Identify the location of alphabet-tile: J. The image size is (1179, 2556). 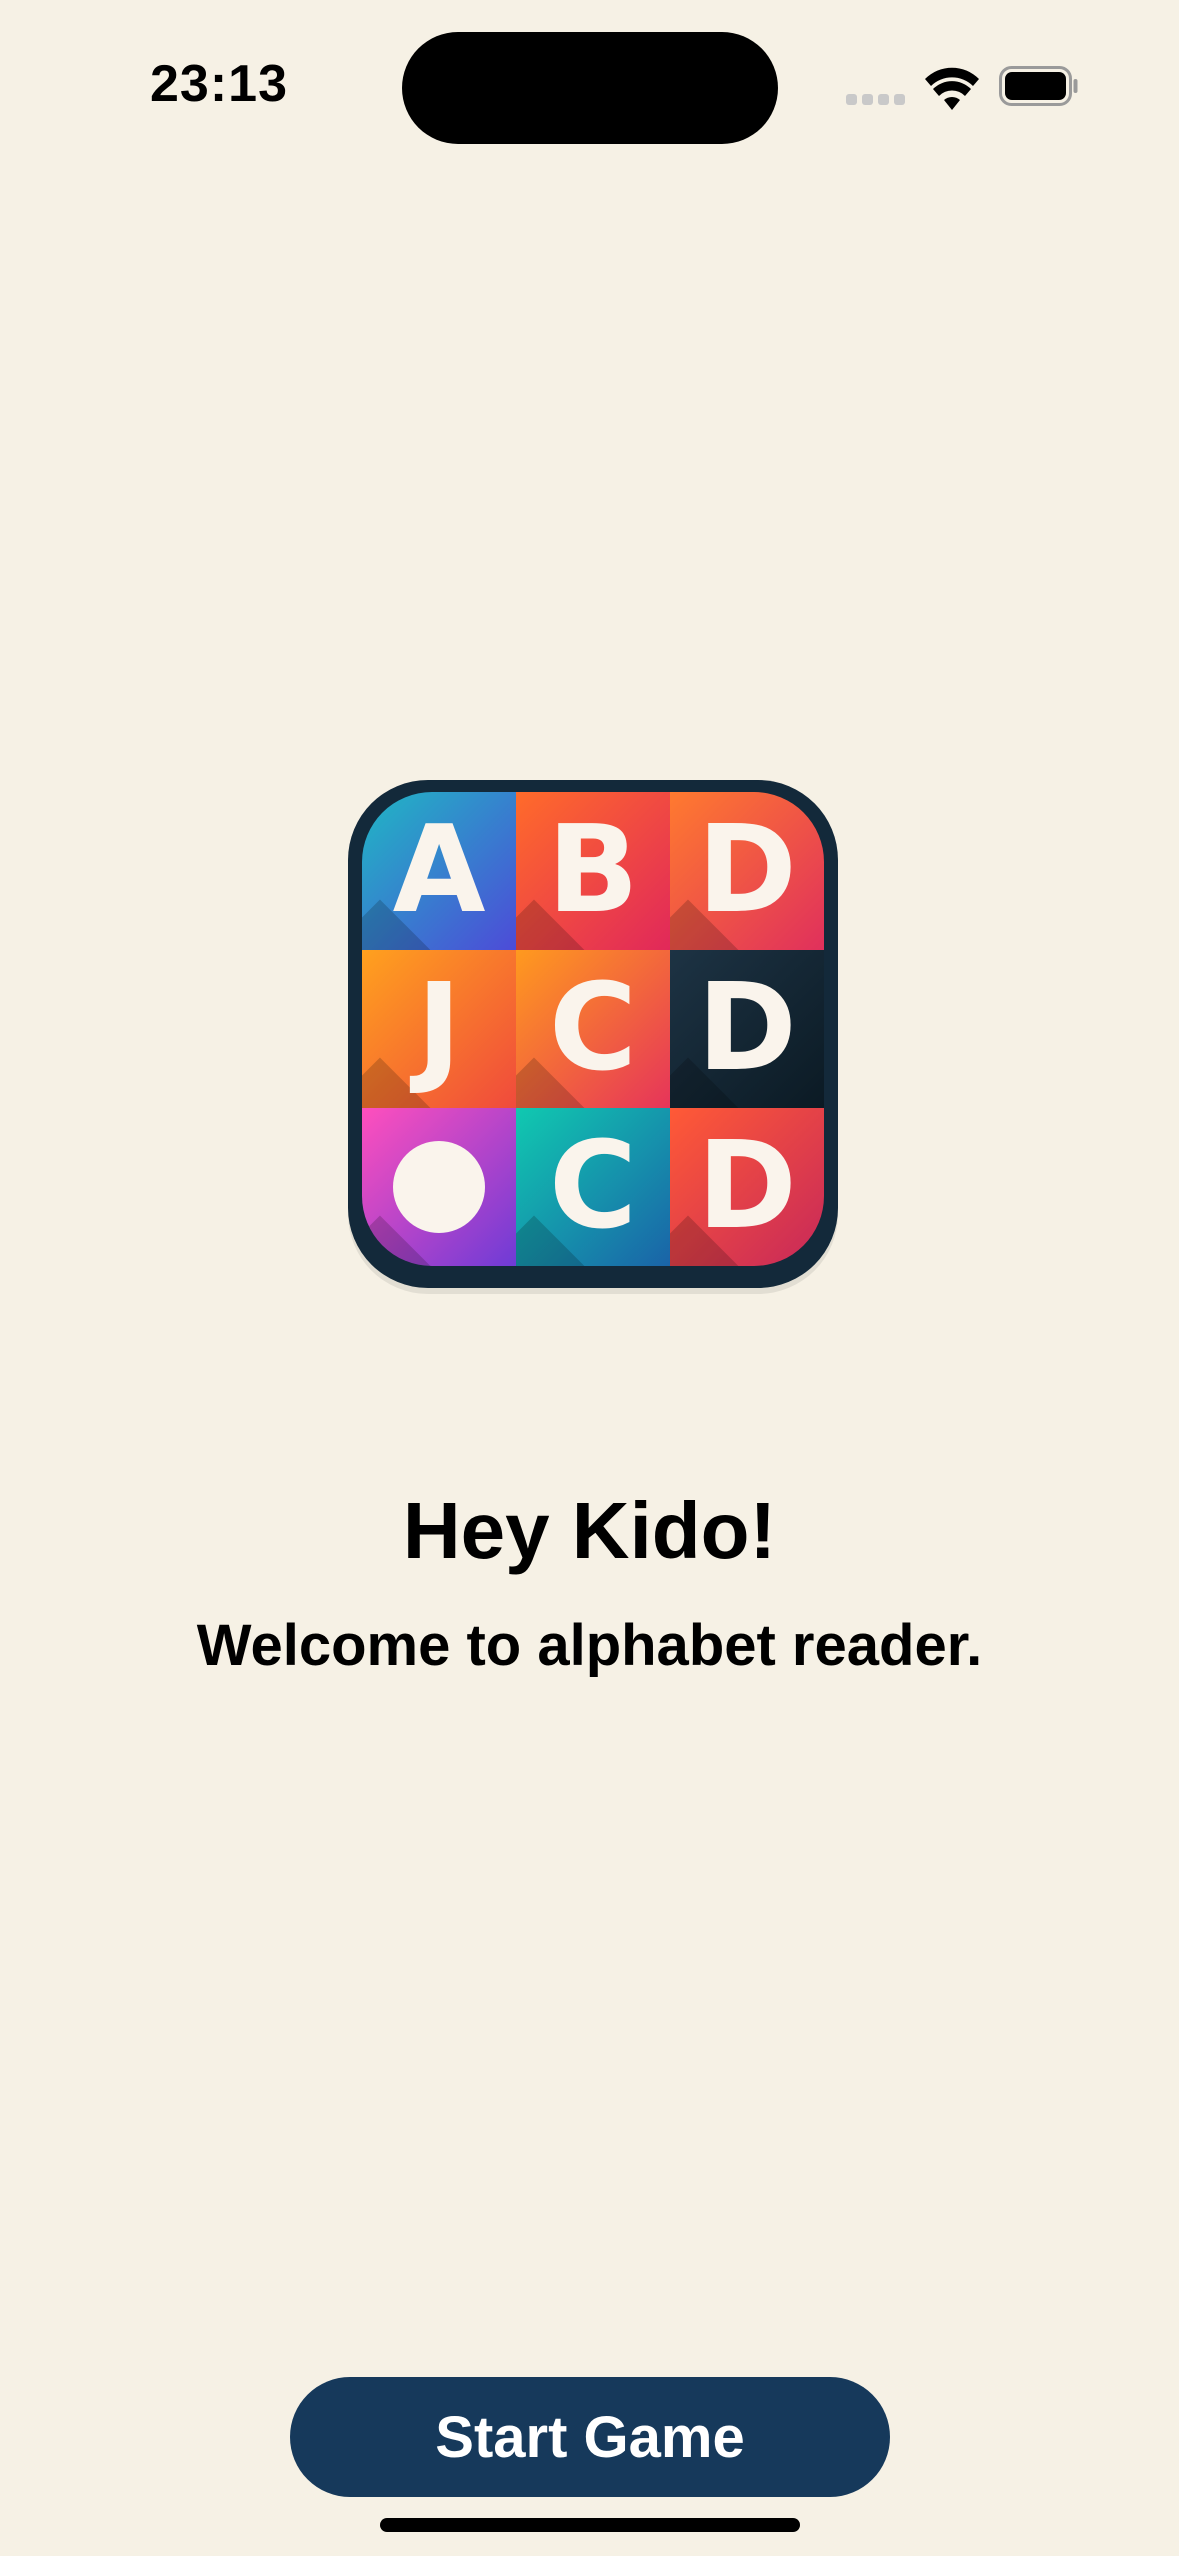
(439, 1029).